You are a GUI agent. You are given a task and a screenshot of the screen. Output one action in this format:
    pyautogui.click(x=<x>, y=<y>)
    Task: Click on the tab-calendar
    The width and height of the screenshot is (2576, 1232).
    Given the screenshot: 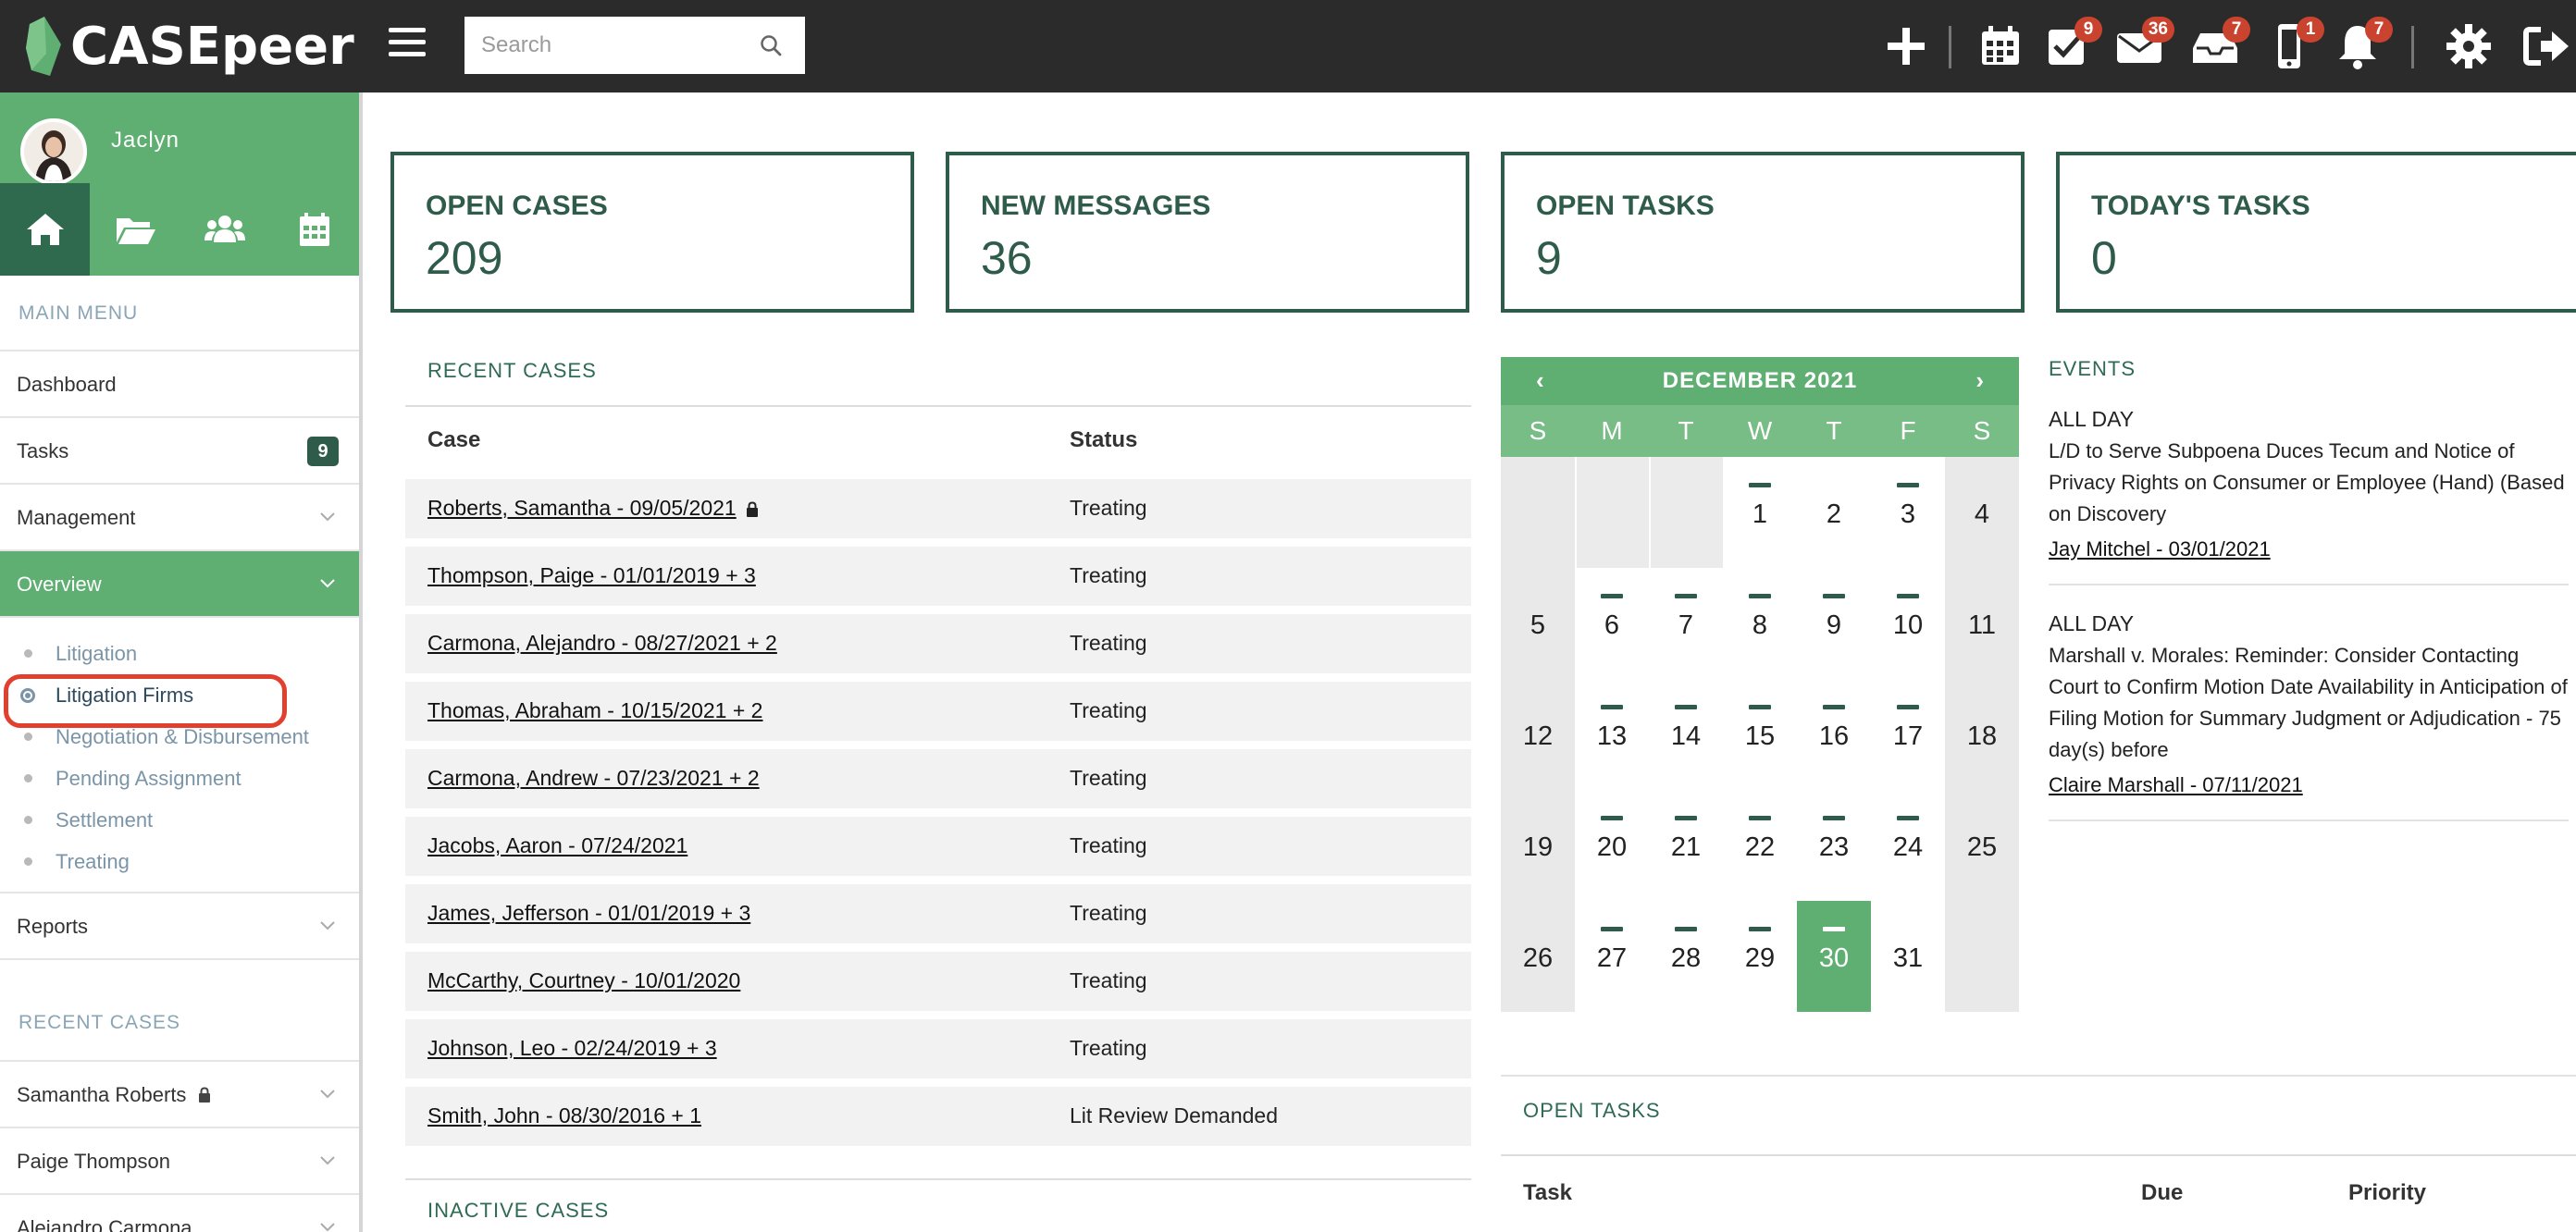 What is the action you would take?
    pyautogui.click(x=314, y=230)
    